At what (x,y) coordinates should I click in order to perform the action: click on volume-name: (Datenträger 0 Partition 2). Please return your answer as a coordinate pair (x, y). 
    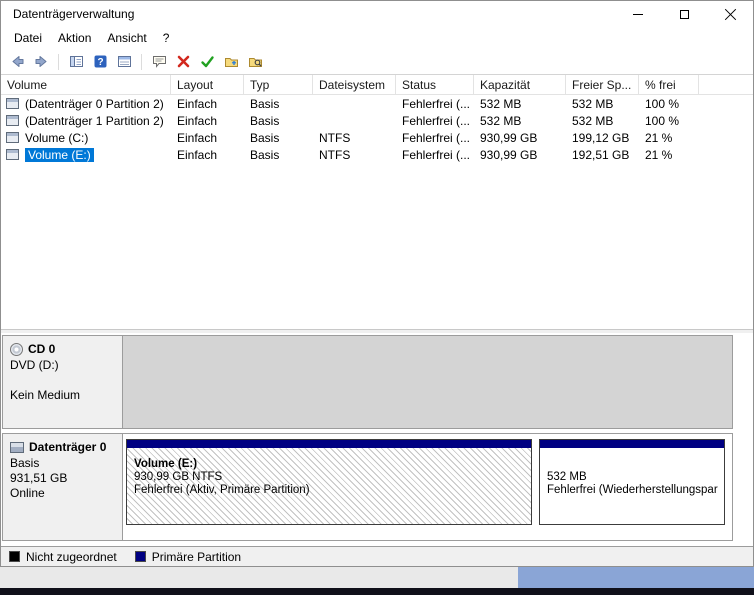
    Looking at the image, I should click on (94, 103).